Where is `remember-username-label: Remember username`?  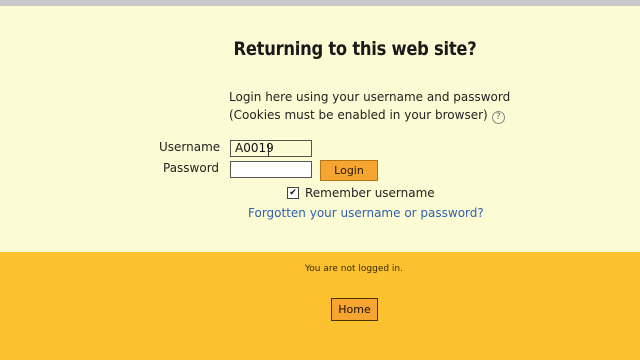 remember-username-label: Remember username is located at coordinates (370, 193).